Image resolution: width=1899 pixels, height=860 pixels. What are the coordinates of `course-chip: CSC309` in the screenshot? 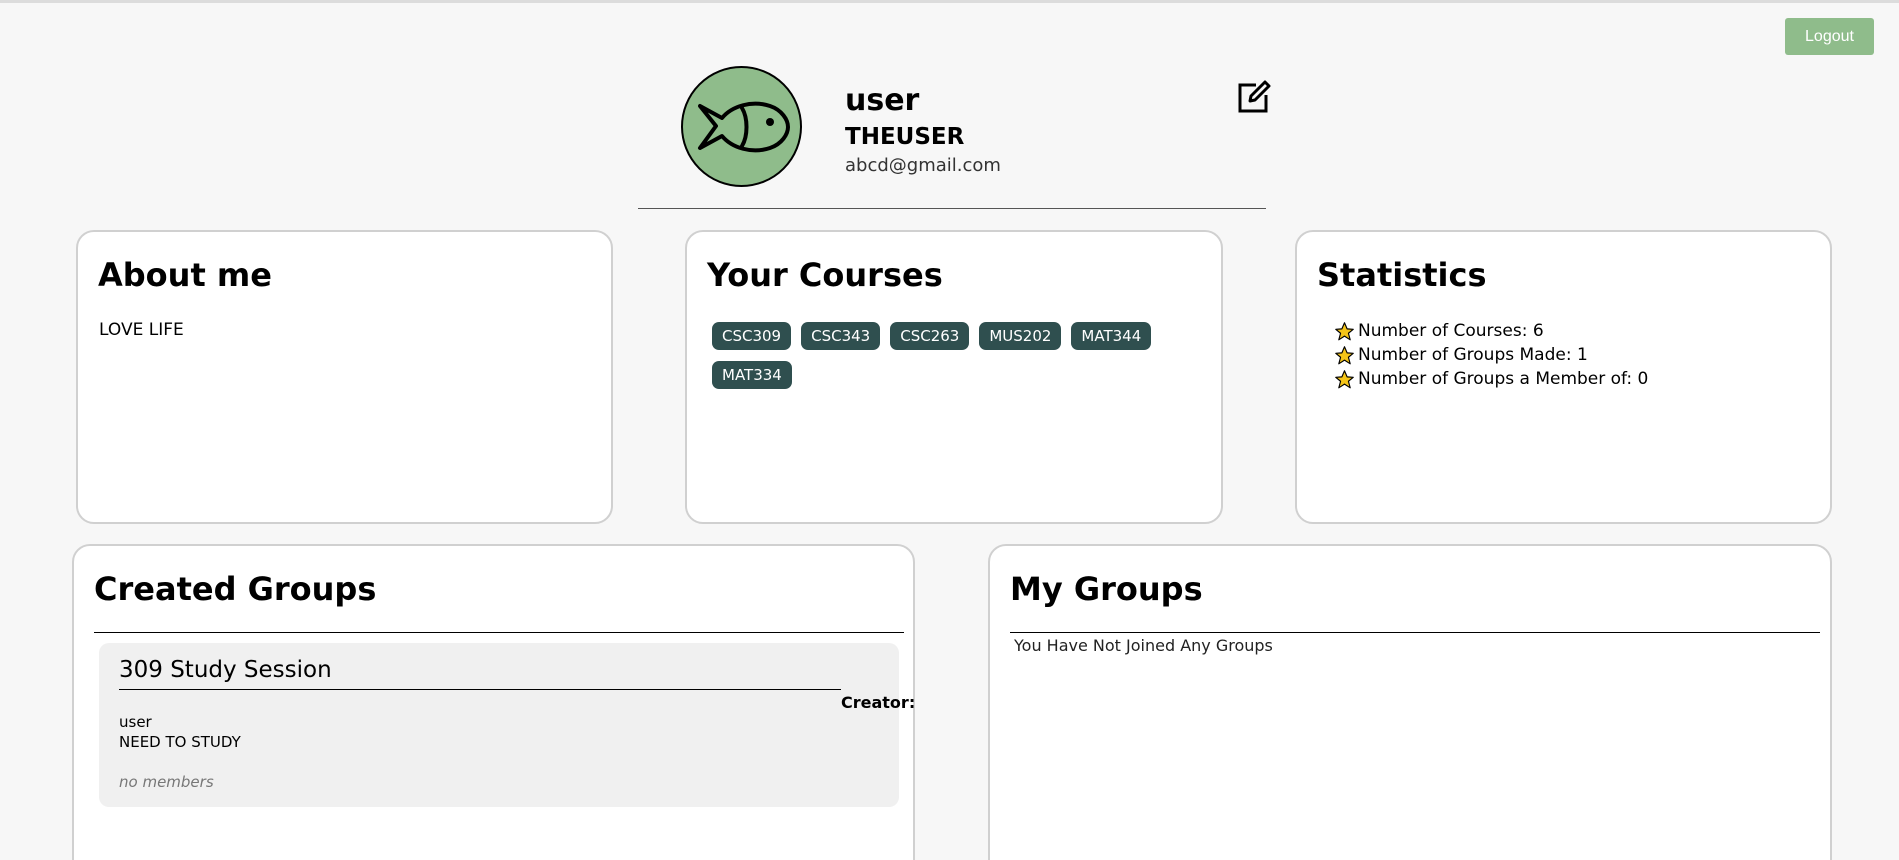 It's located at (752, 336).